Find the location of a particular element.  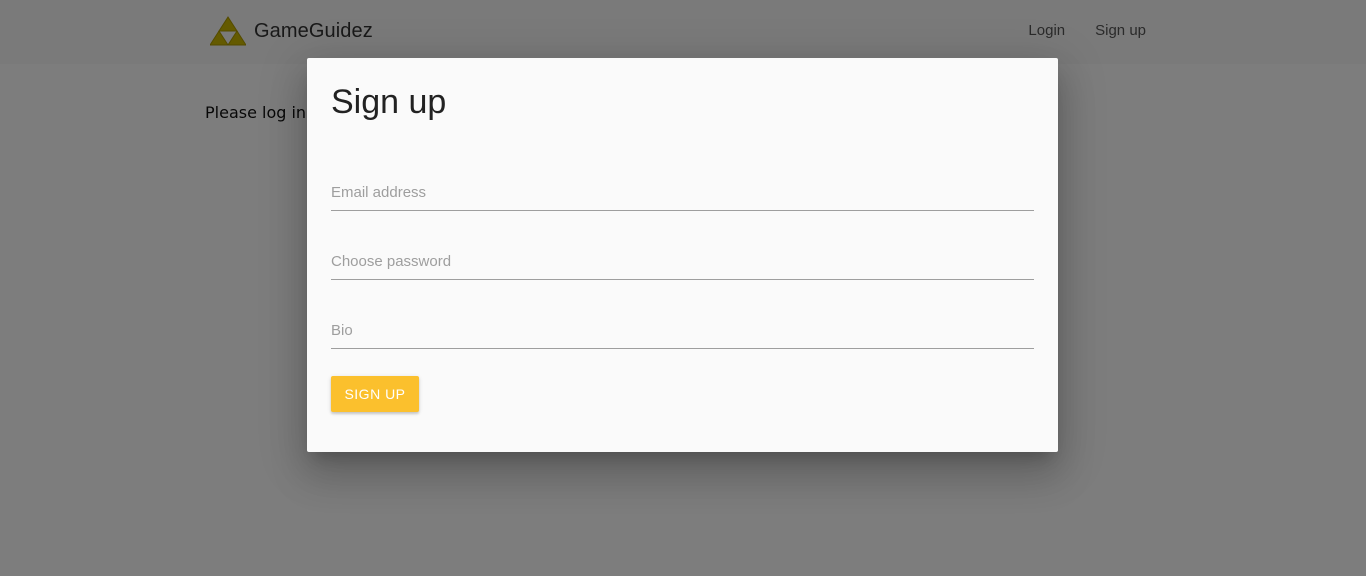

password-field is located at coordinates (682, 261).